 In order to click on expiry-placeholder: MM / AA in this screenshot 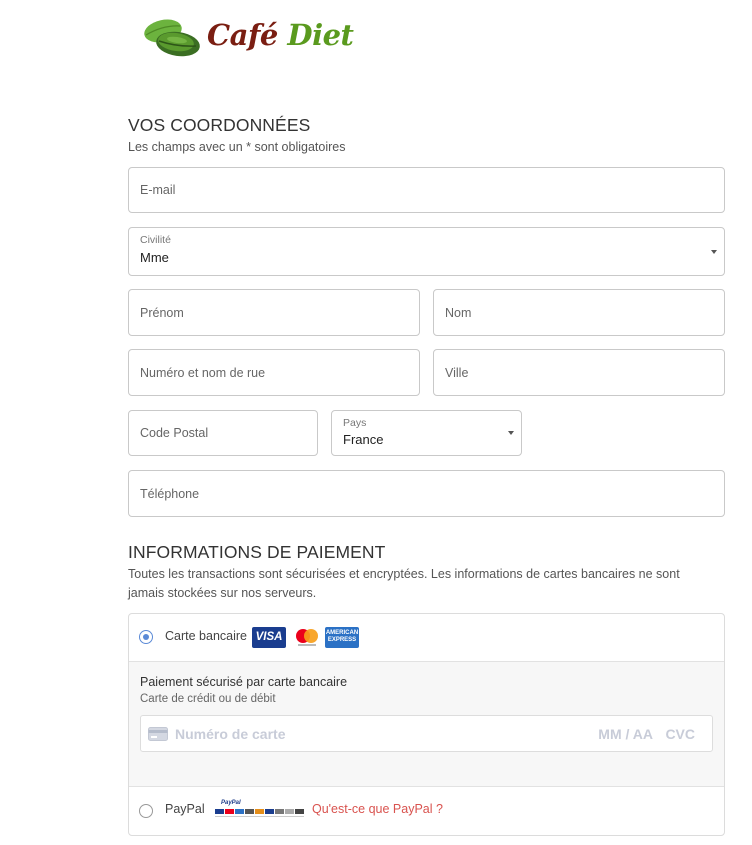, I will do `click(625, 734)`.